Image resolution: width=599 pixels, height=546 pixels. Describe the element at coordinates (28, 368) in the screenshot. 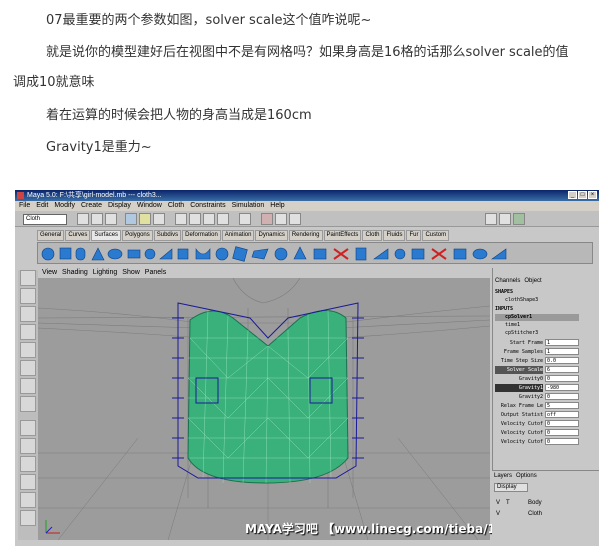

I see `scale-tool-icon` at that location.